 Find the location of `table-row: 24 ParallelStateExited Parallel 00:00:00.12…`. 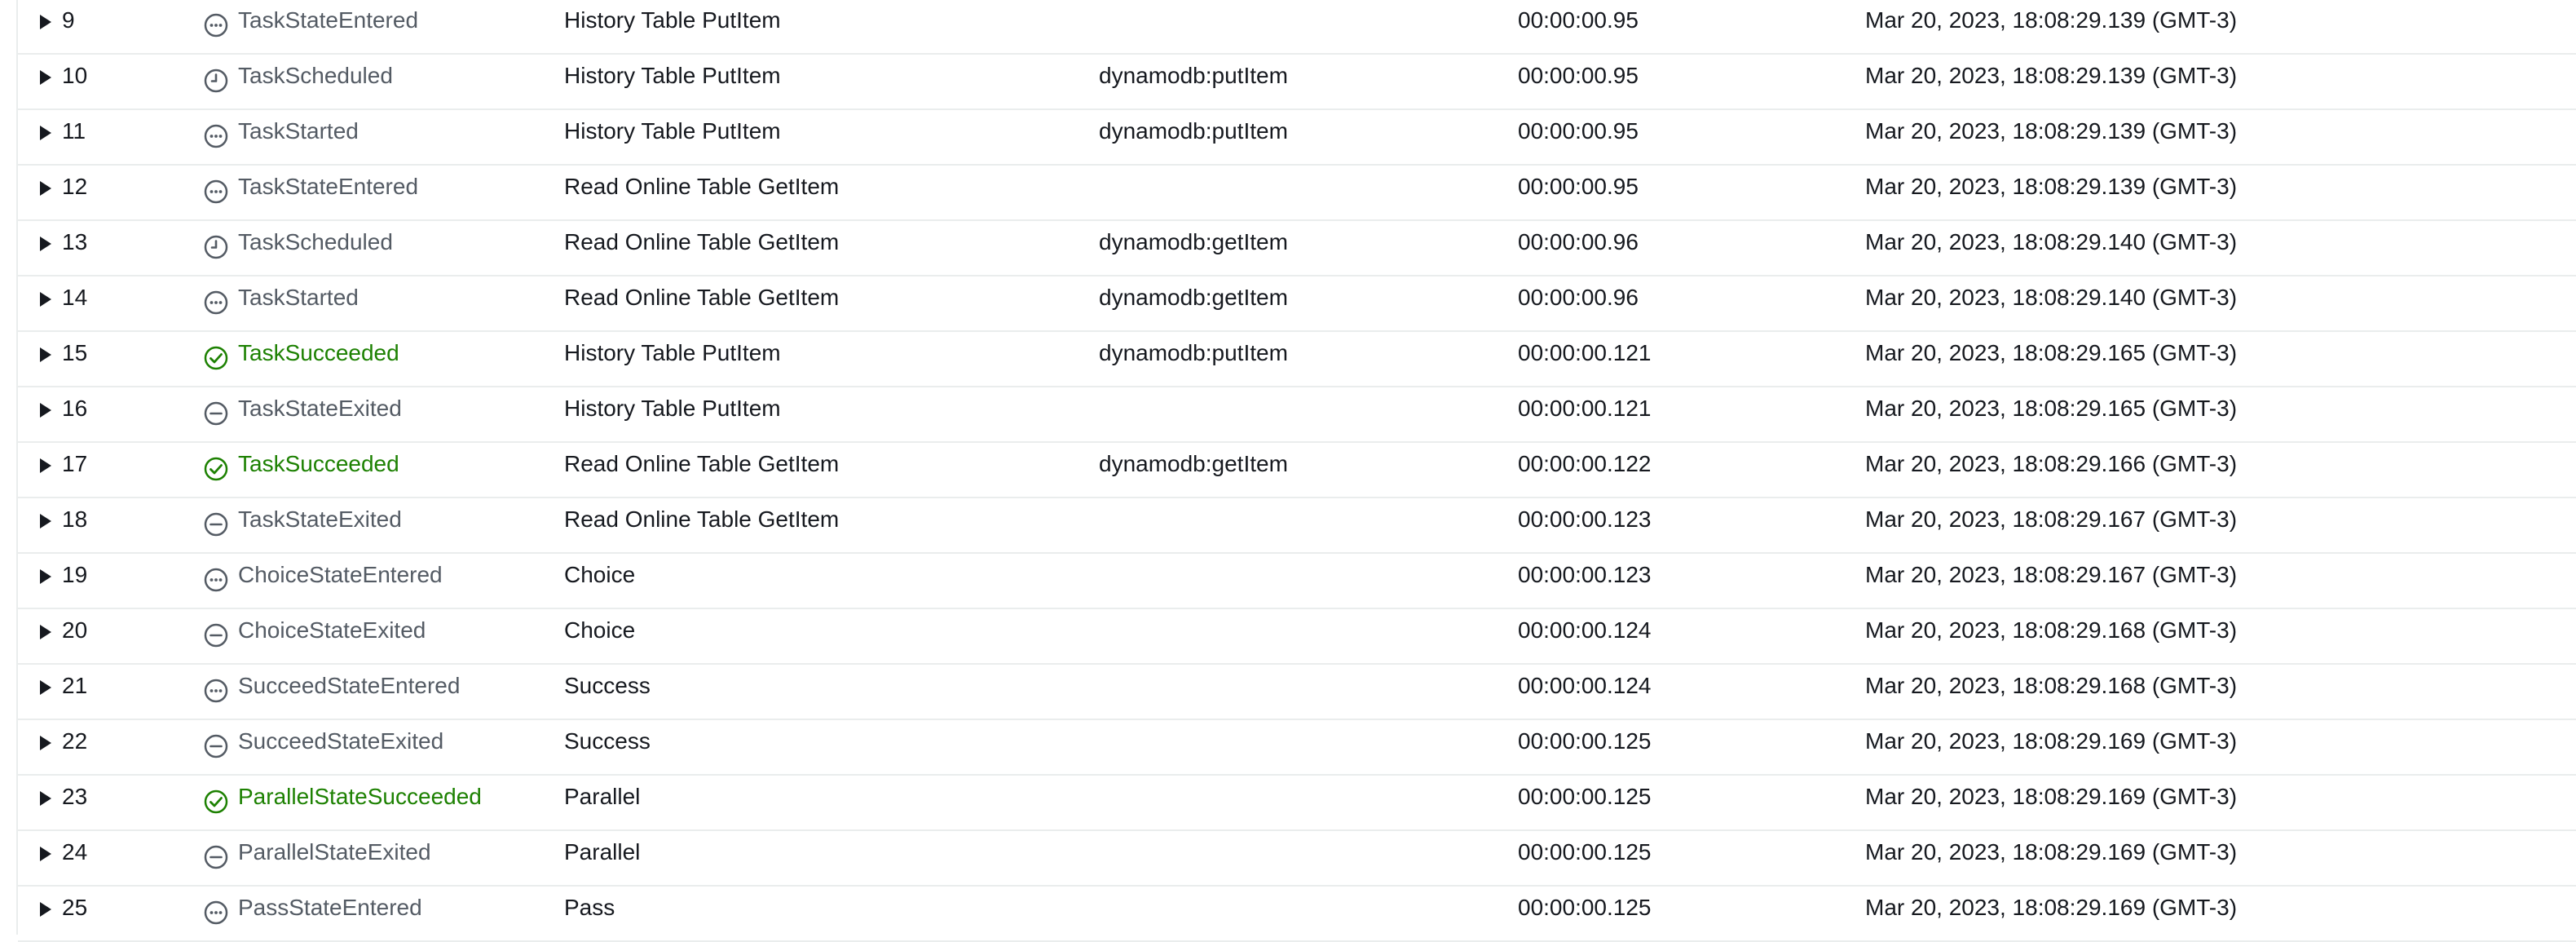

table-row: 24 ParallelStateExited Parallel 00:00:00.12… is located at coordinates (1297, 859).